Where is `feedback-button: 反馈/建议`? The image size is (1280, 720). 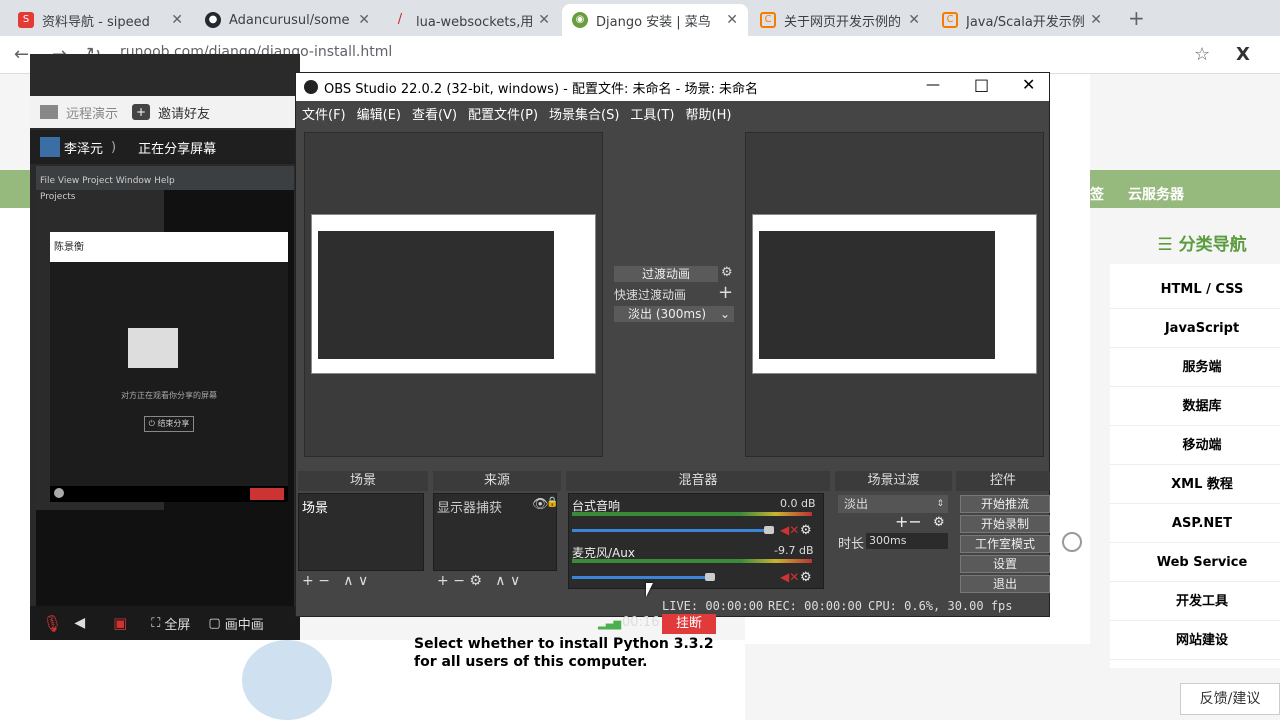 feedback-button: 反馈/建议 is located at coordinates (1230, 699).